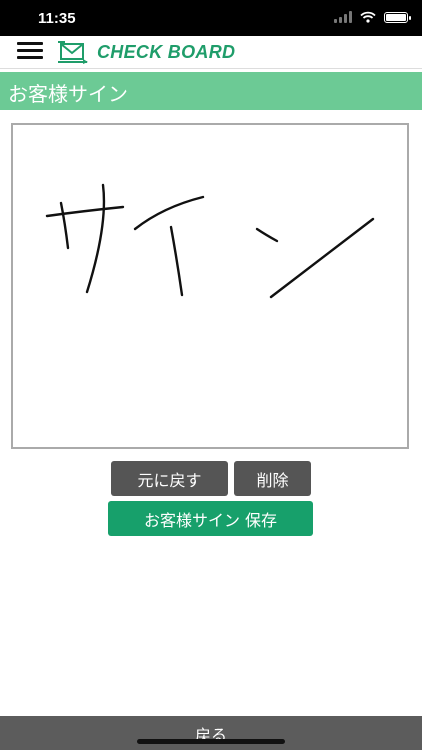  Describe the element at coordinates (272, 478) in the screenshot. I see `delete-button: 削除` at that location.